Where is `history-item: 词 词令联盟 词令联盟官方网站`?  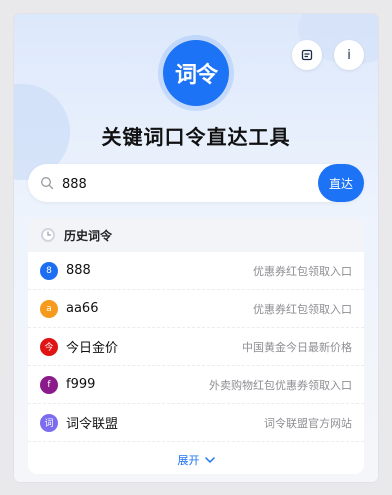
history-item: 词 词令联盟 词令联盟官方网站 is located at coordinates (196, 423).